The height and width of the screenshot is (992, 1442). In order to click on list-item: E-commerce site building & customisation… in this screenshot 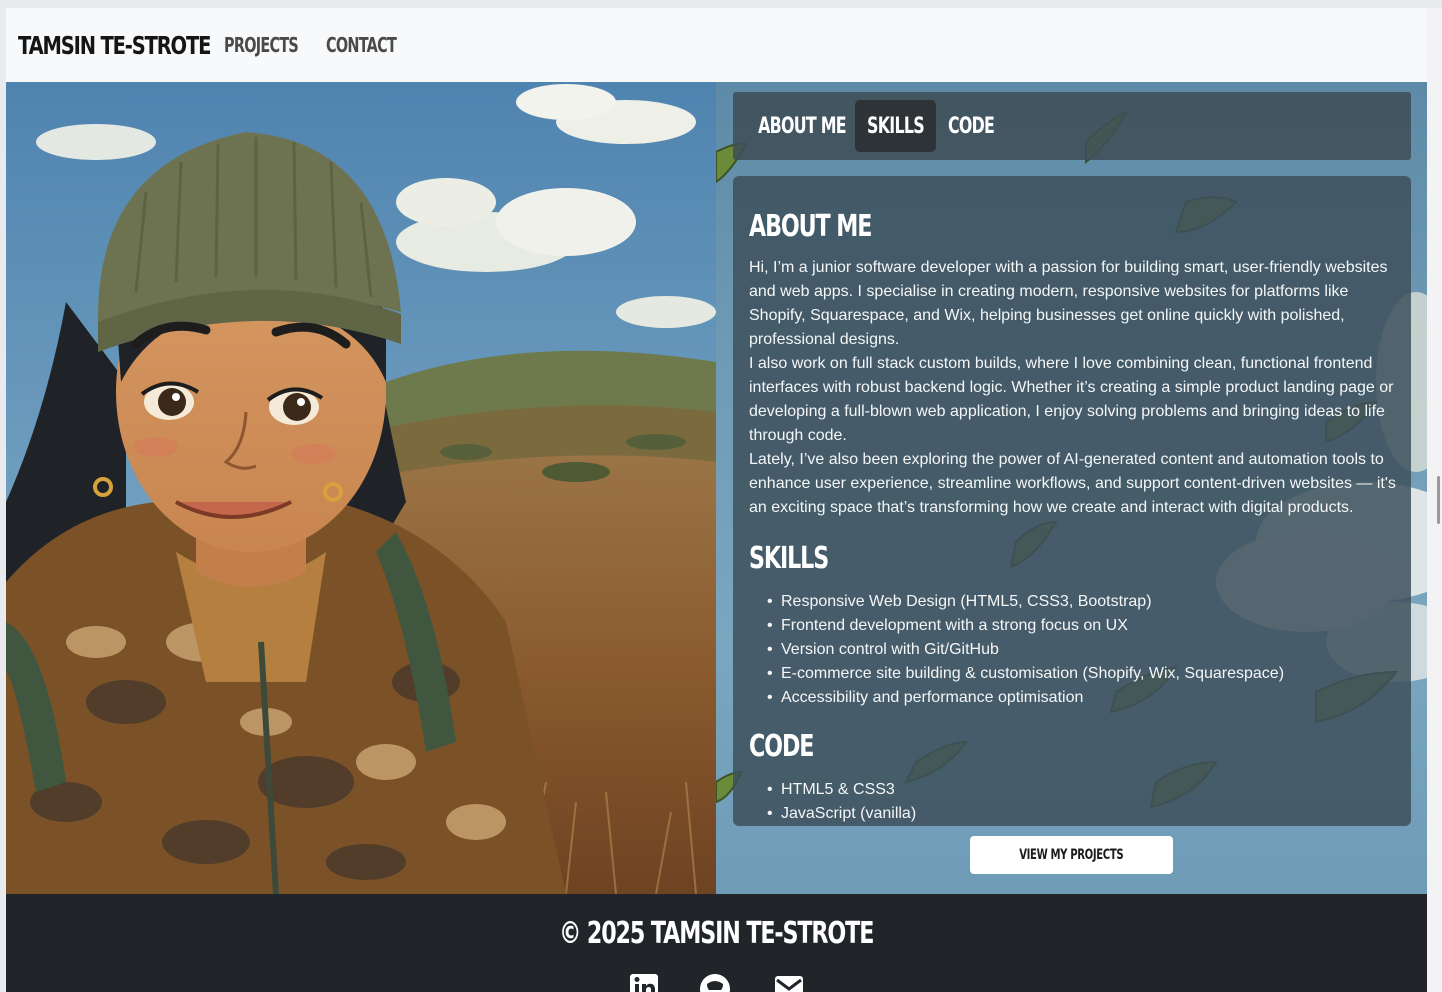, I will do `click(1082, 674)`.